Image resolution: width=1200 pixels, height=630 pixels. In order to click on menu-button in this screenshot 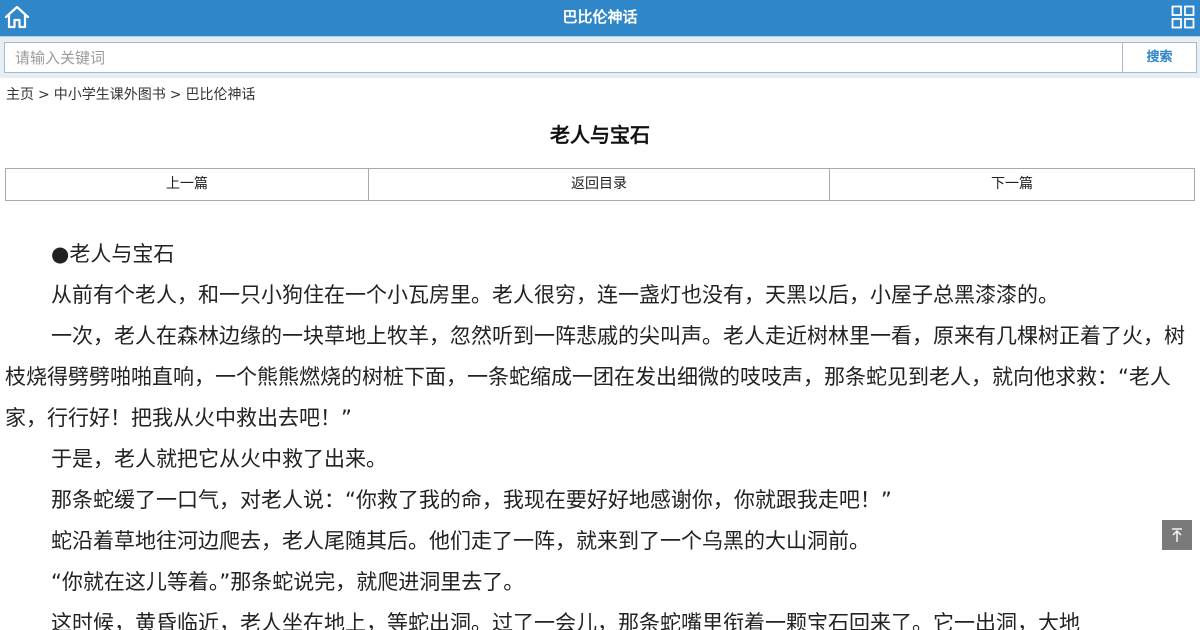, I will do `click(1183, 17)`.